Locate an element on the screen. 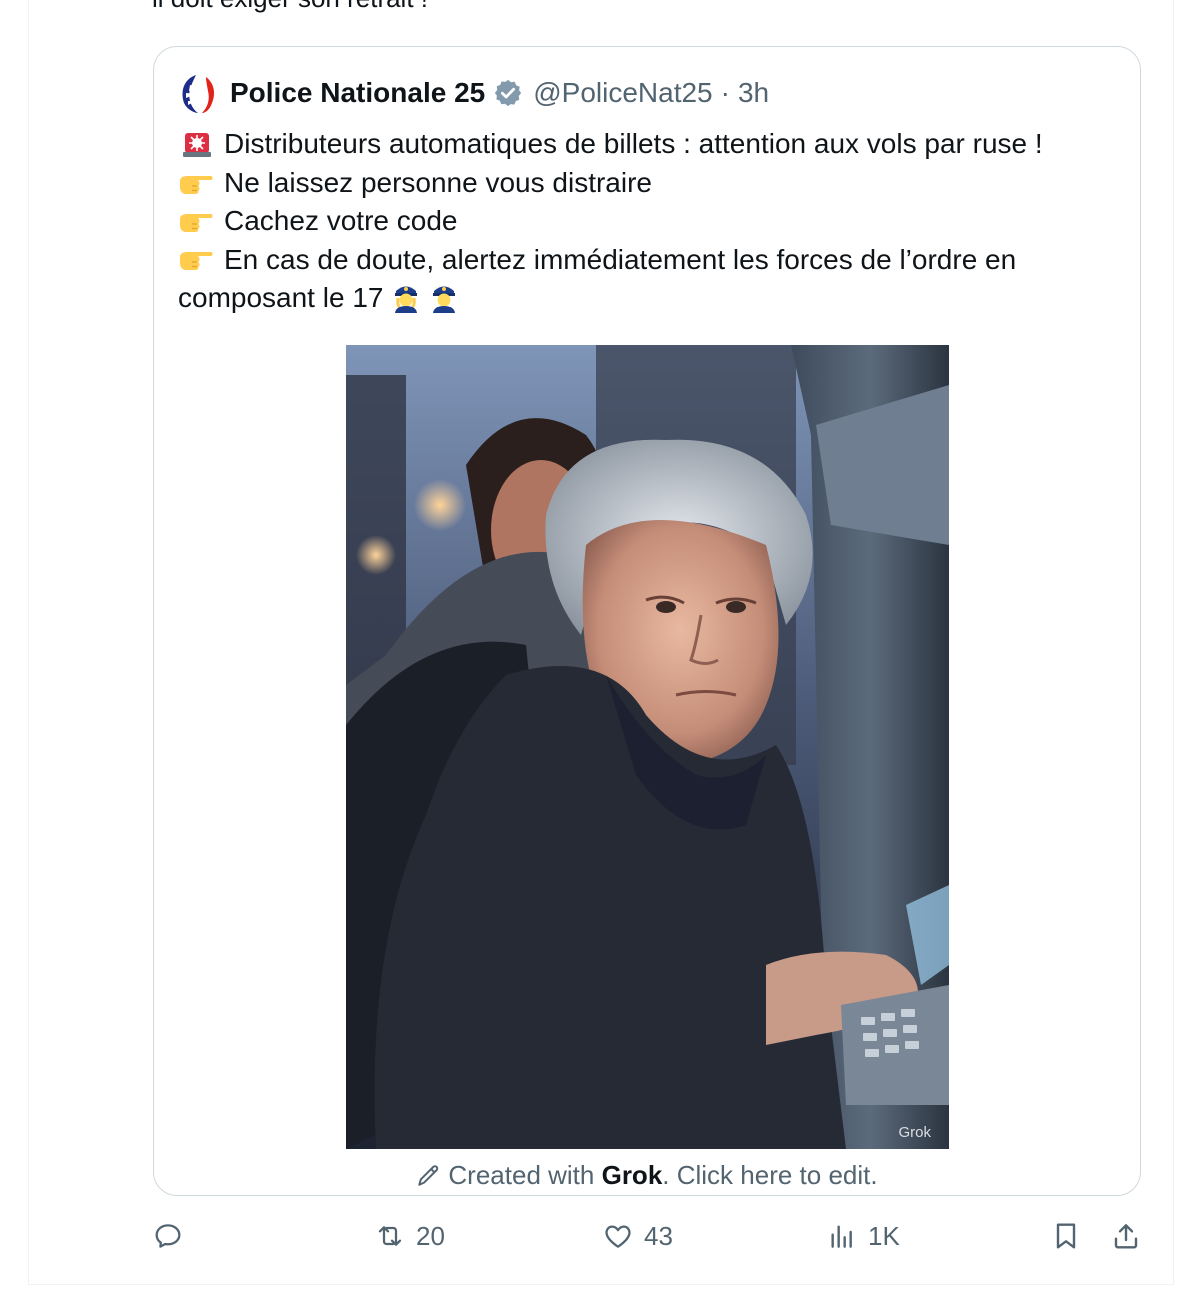 The width and height of the screenshot is (1200, 1298). tweet-divider is located at coordinates (601, 1284).